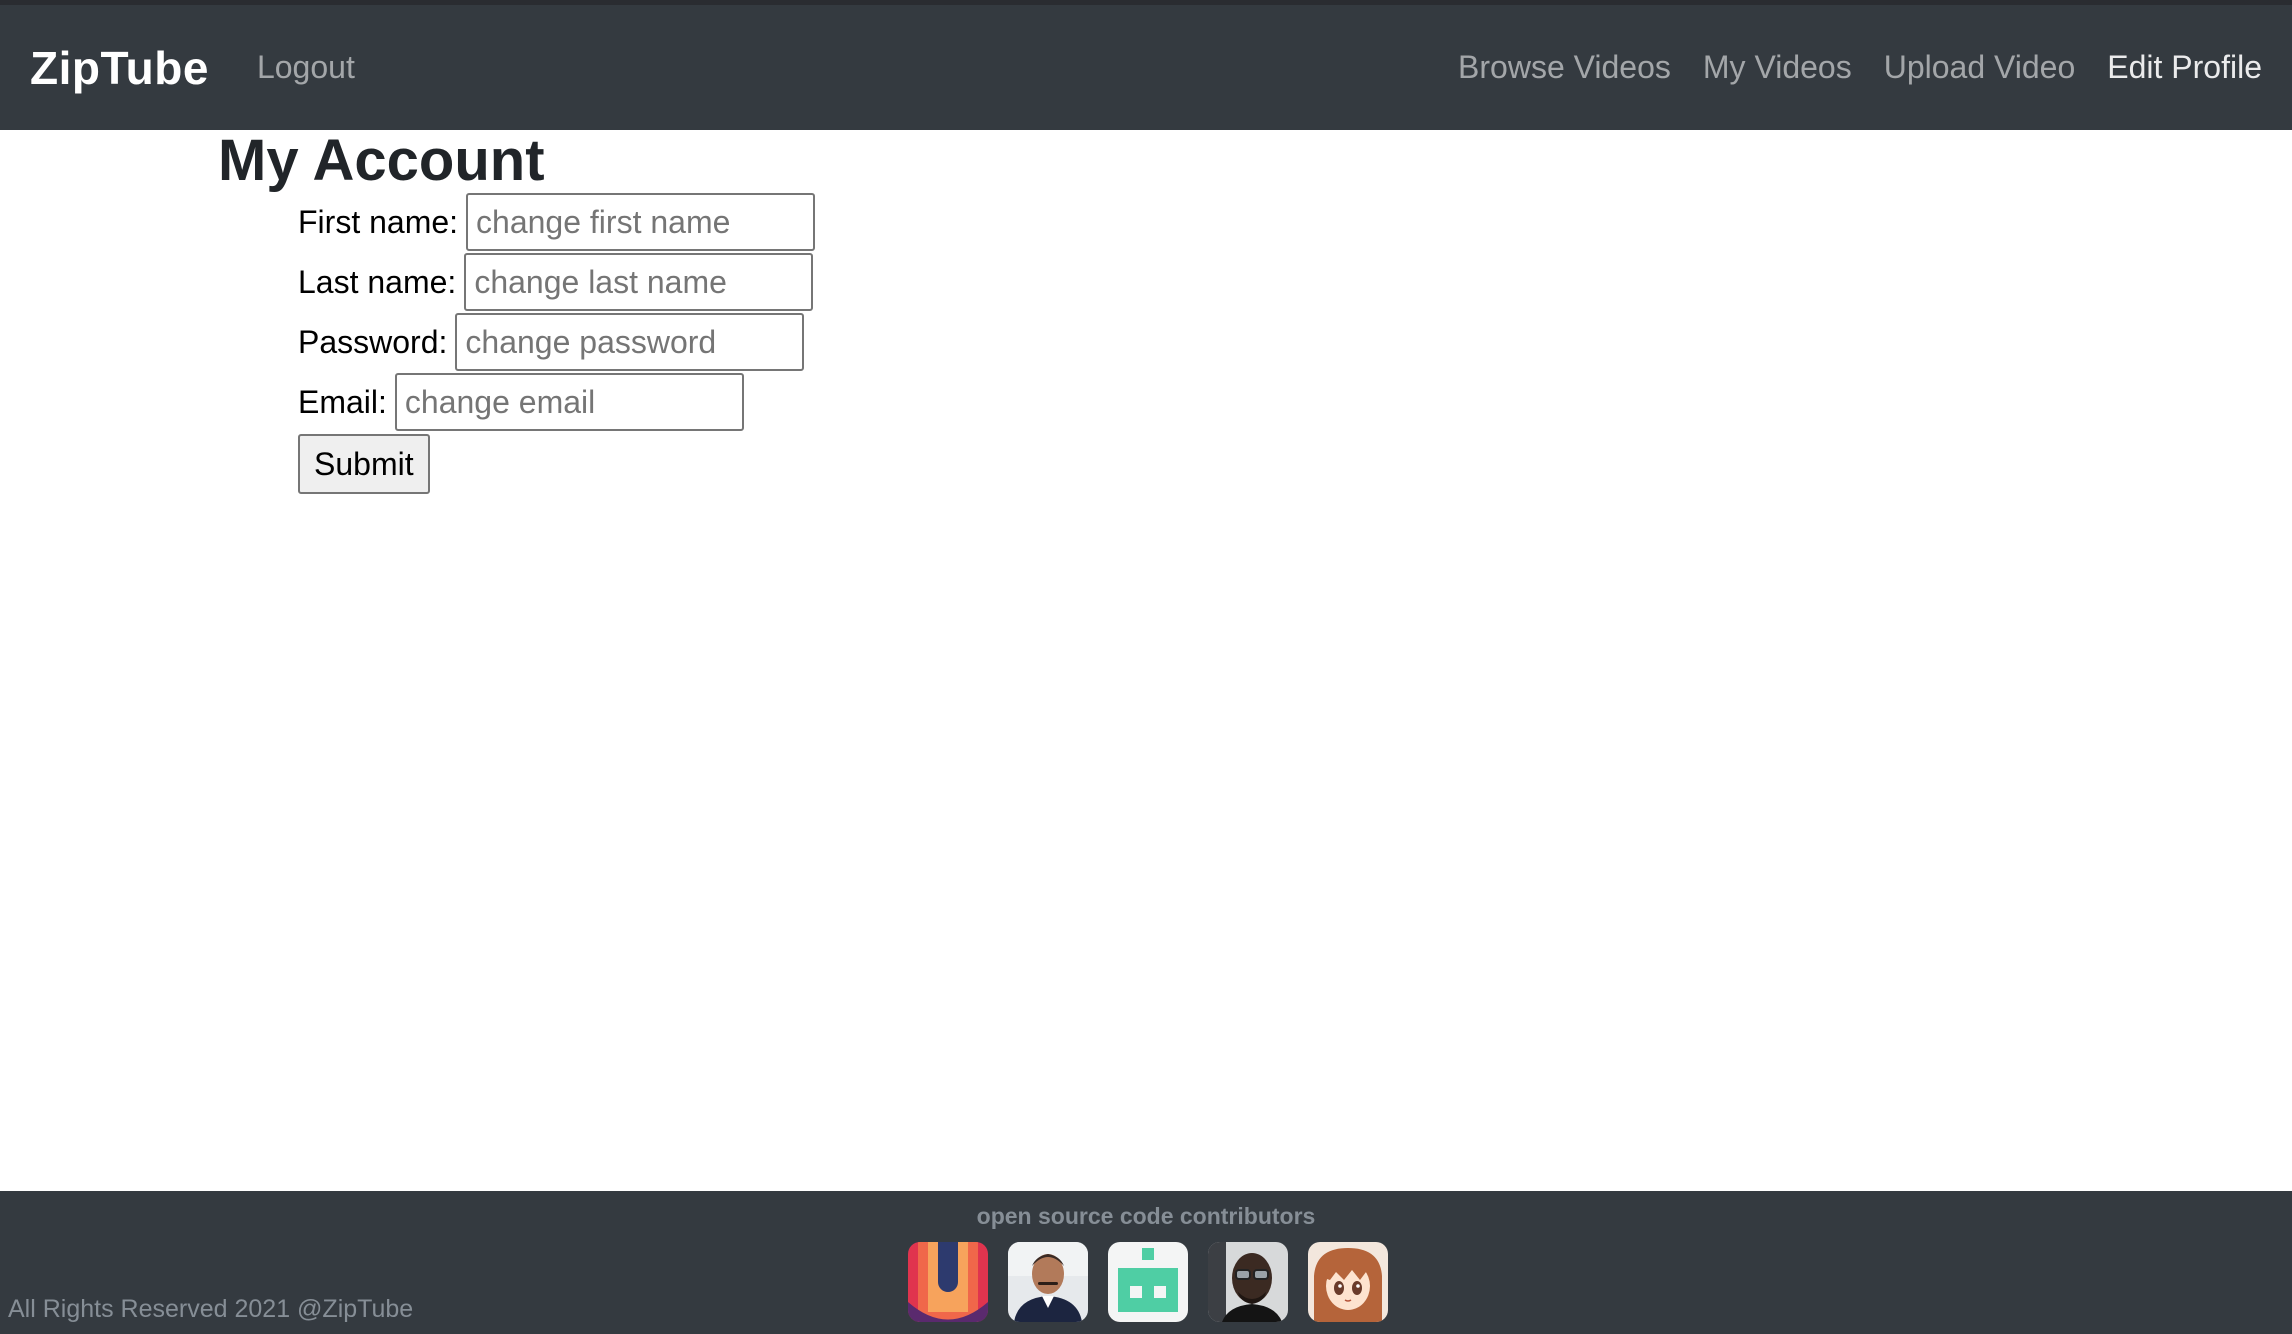 Image resolution: width=2292 pixels, height=1334 pixels. I want to click on contributors-title: open source code contributors, so click(1146, 1216).